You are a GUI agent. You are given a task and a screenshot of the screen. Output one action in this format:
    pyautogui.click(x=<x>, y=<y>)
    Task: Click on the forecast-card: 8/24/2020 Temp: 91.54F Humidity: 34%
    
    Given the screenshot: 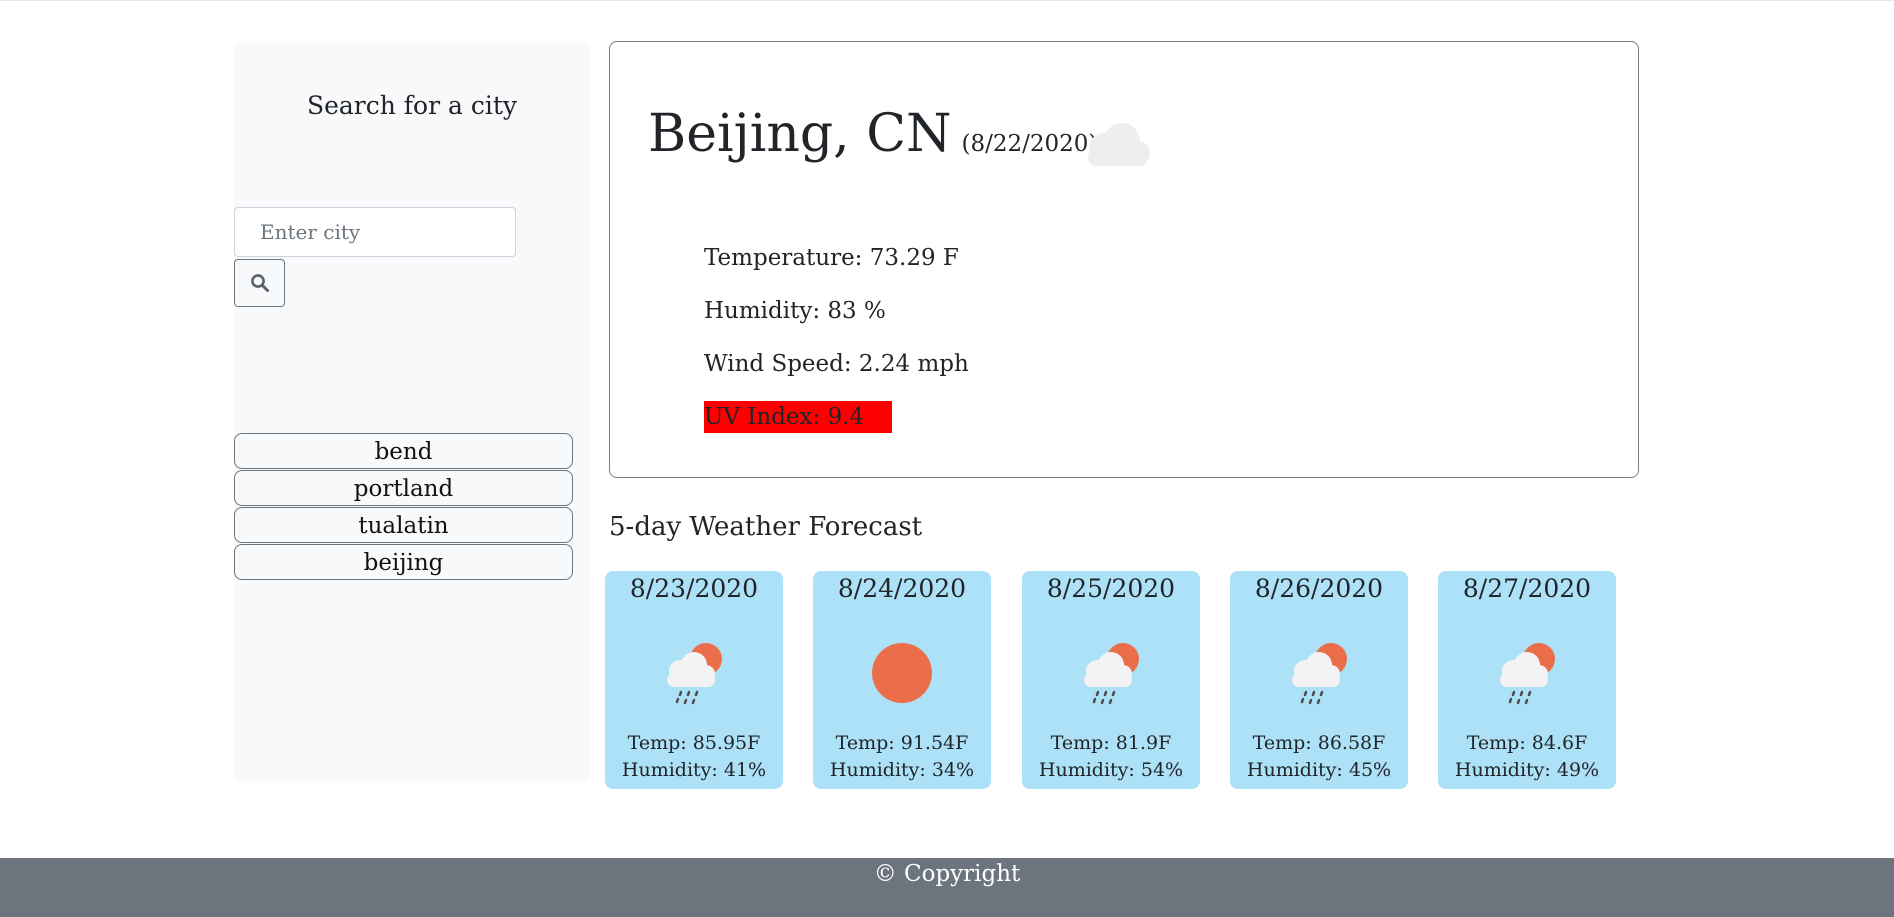 What is the action you would take?
    pyautogui.click(x=902, y=680)
    